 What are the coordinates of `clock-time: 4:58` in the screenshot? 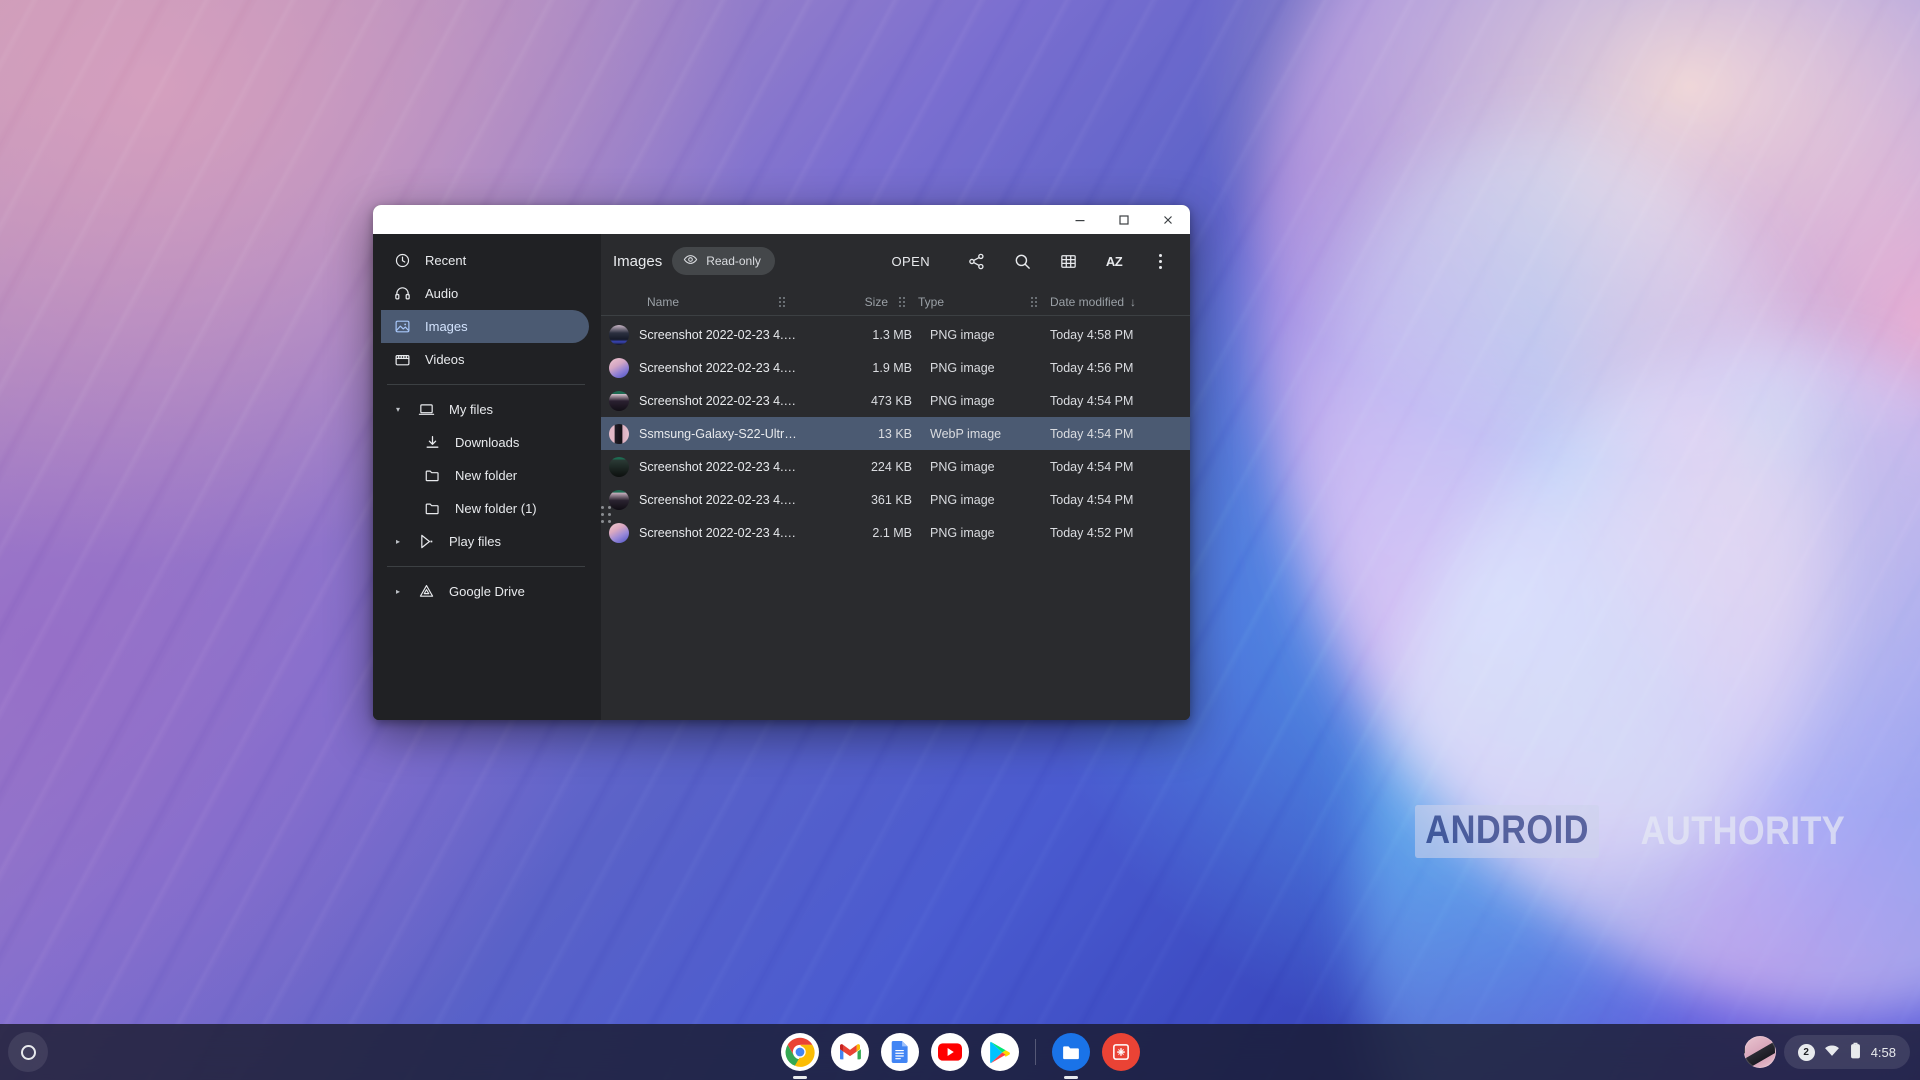 It's located at (1883, 1052).